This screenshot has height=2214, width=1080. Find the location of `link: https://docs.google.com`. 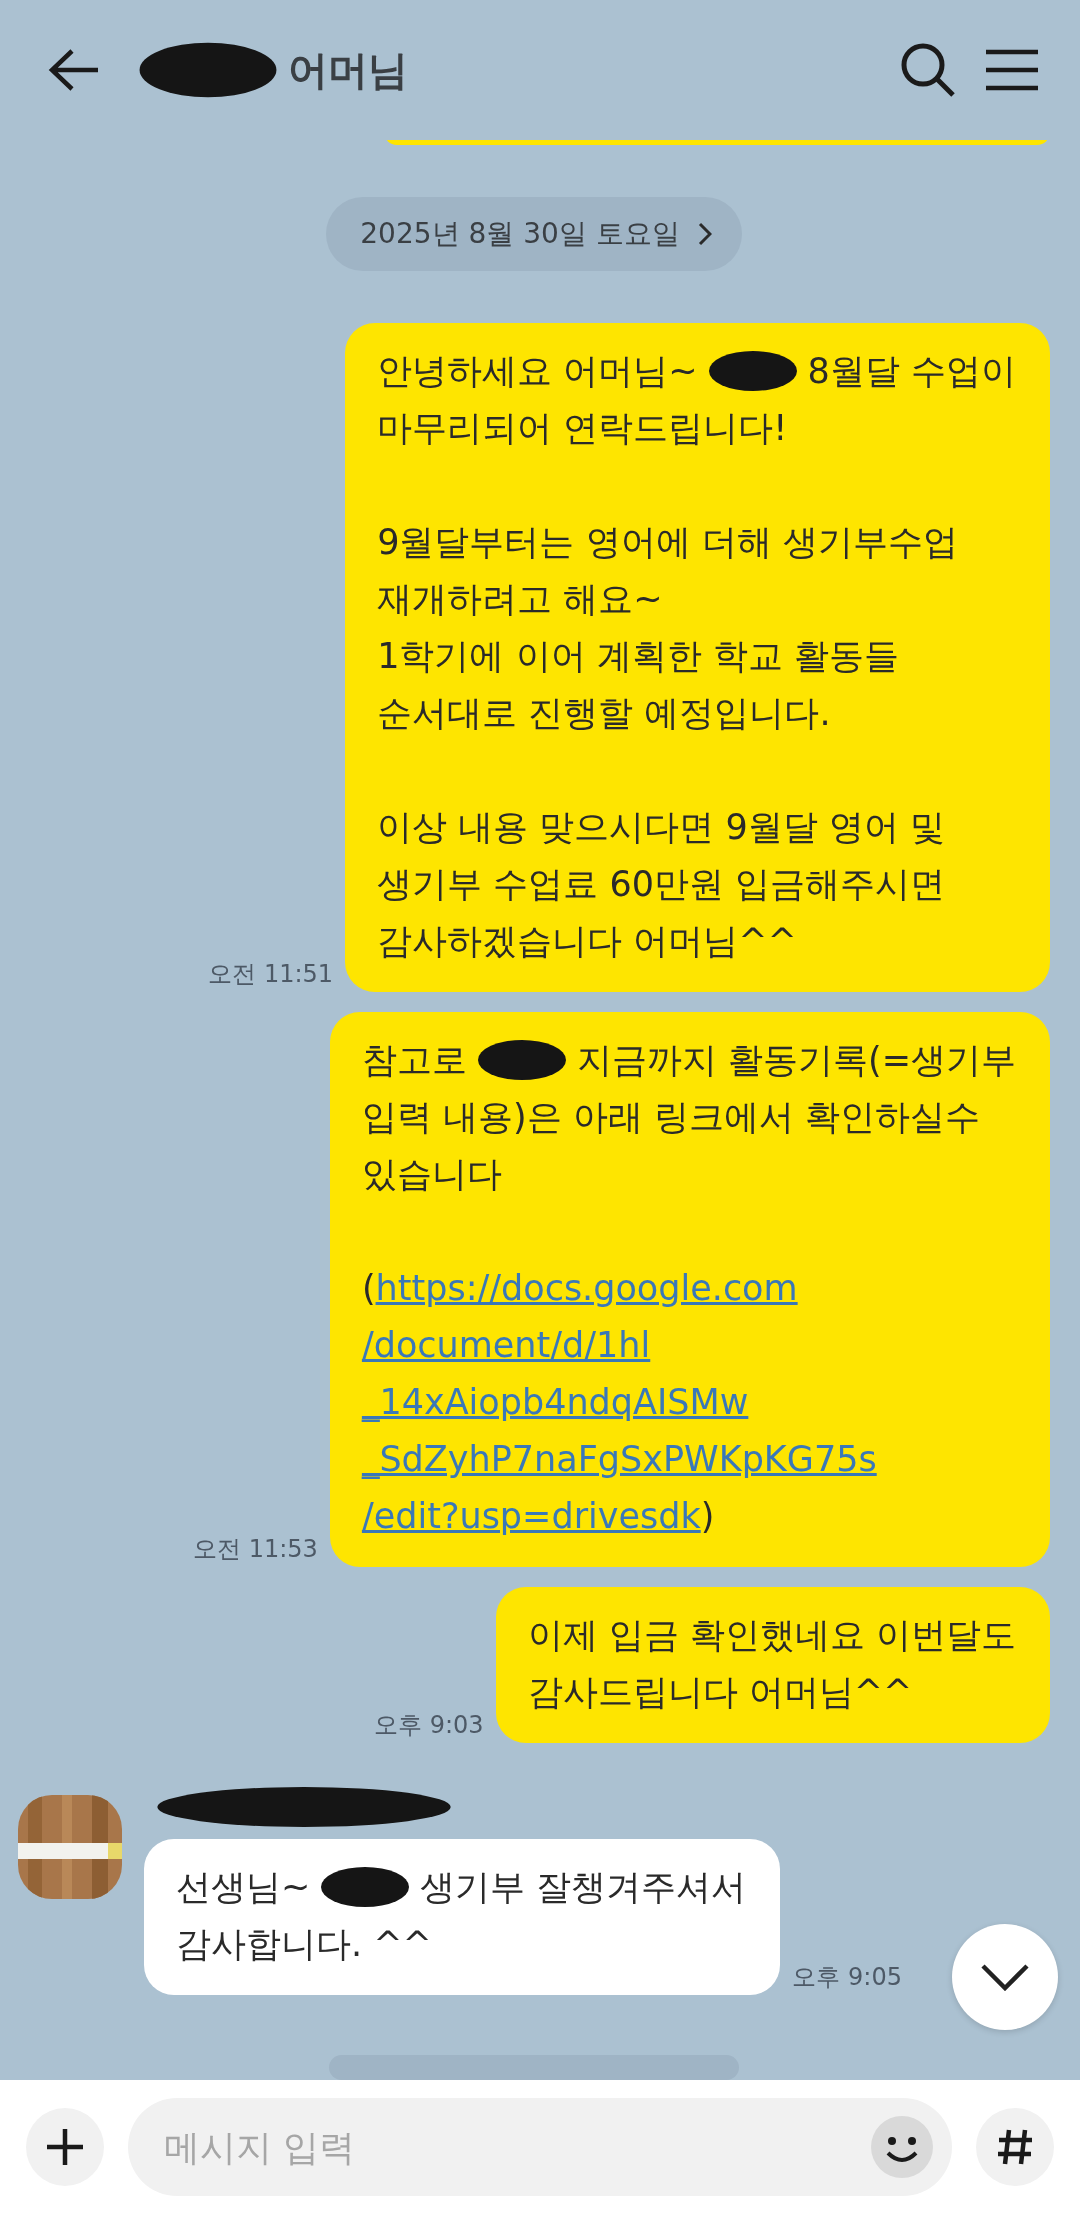

link: https://docs.google.com is located at coordinates (586, 1288).